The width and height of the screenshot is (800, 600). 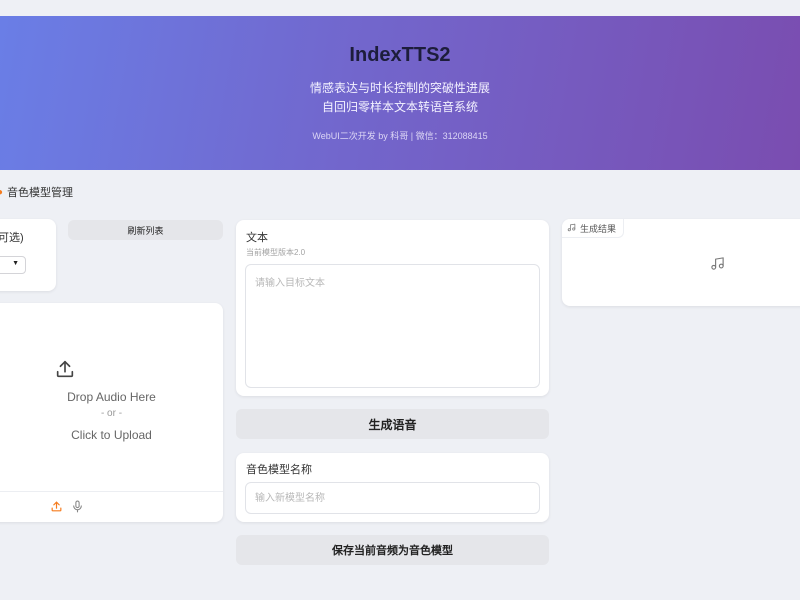 What do you see at coordinates (65, 371) in the screenshot?
I see `upload-icon` at bounding box center [65, 371].